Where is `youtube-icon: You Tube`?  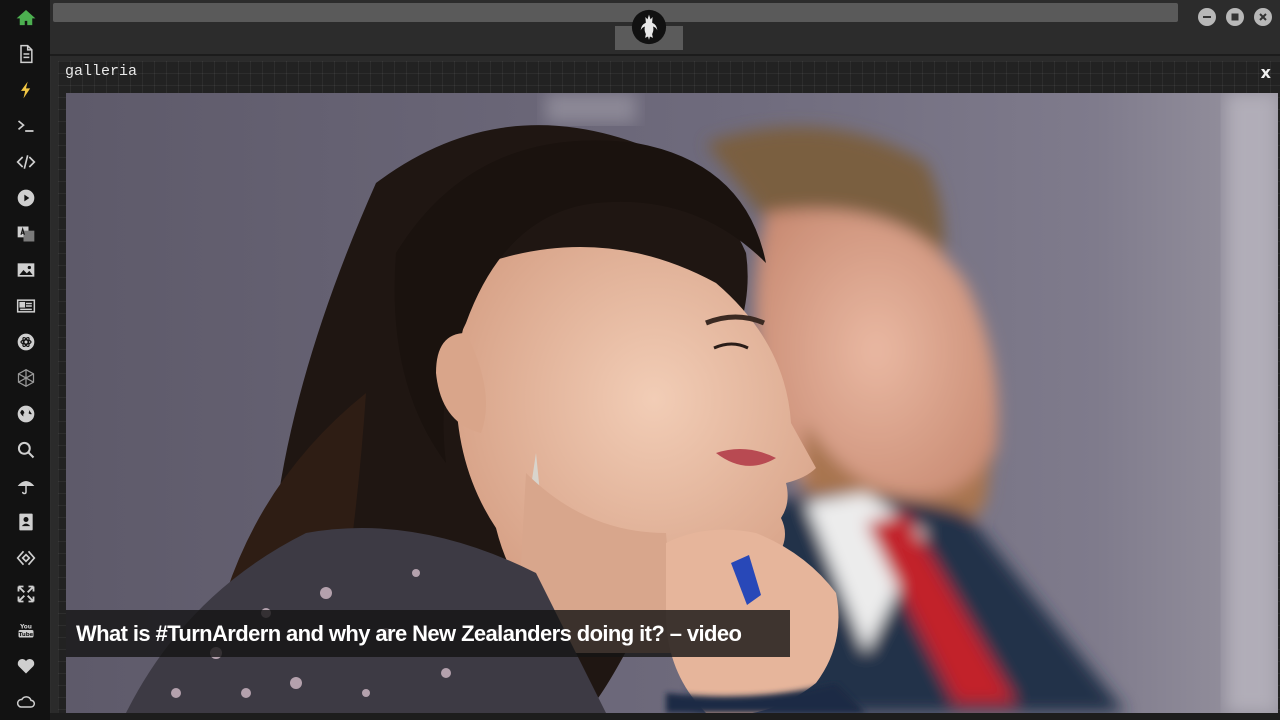 youtube-icon: You Tube is located at coordinates (26, 630).